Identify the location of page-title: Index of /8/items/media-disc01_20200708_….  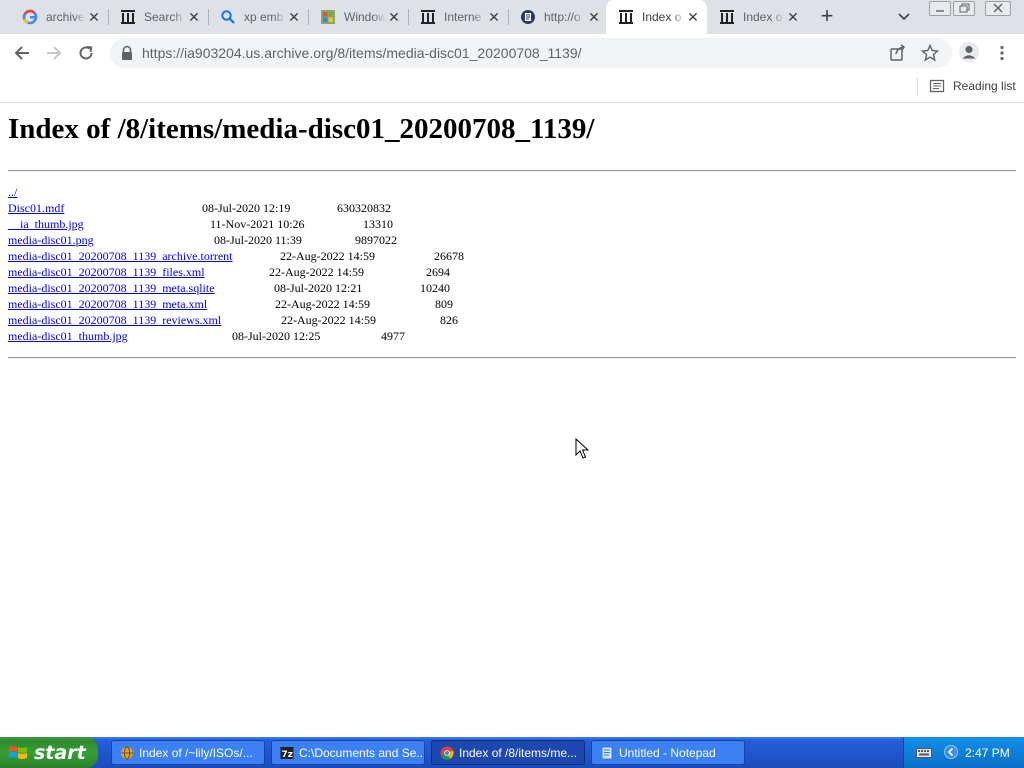
(301, 129).